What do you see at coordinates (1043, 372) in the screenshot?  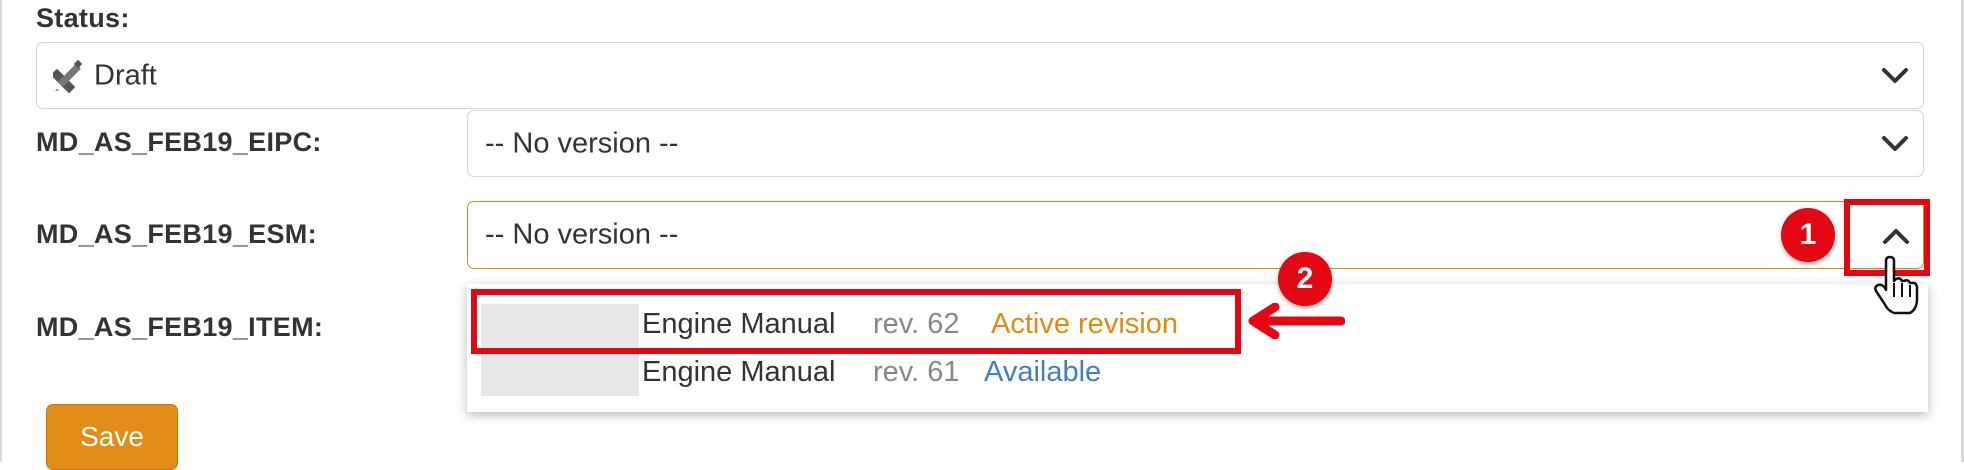 I see `option-status: Available` at bounding box center [1043, 372].